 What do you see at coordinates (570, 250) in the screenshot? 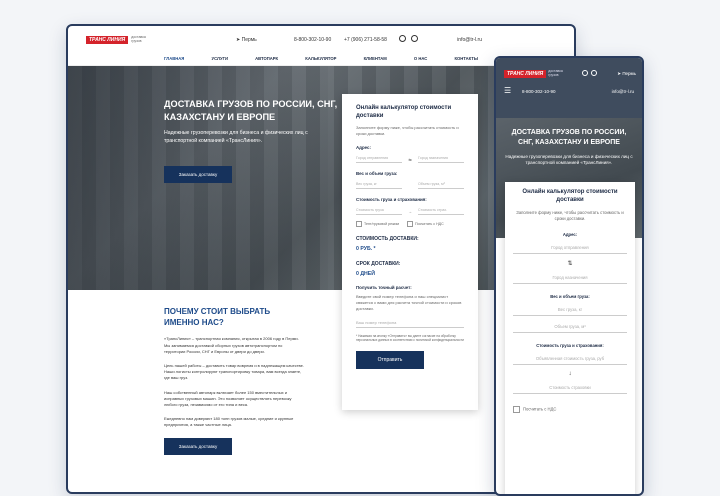
I see `mobile-from-input: Город отправления` at bounding box center [570, 250].